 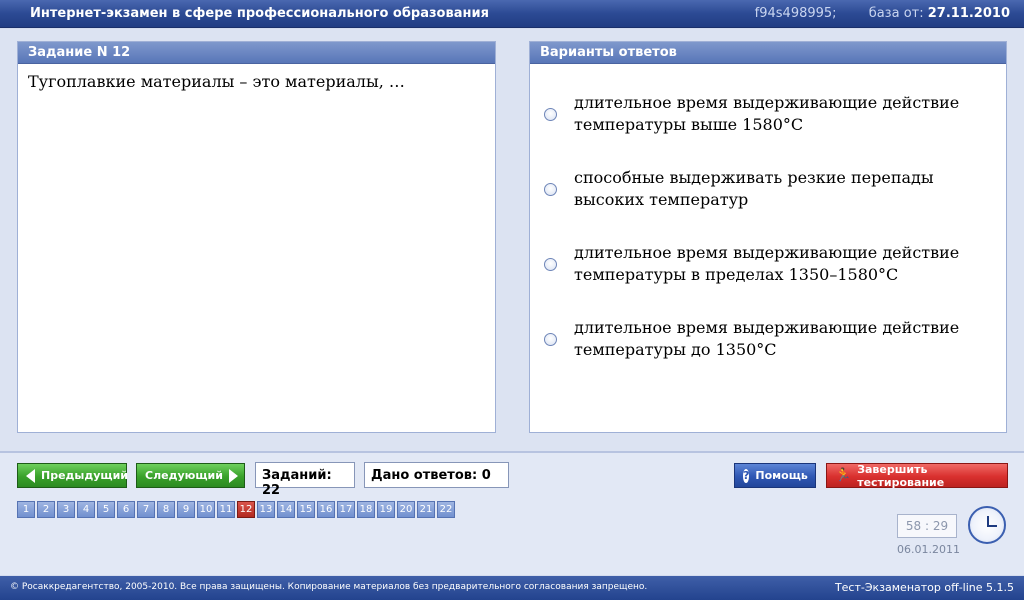 What do you see at coordinates (927, 526) in the screenshot?
I see `timer-display: 58 : 29` at bounding box center [927, 526].